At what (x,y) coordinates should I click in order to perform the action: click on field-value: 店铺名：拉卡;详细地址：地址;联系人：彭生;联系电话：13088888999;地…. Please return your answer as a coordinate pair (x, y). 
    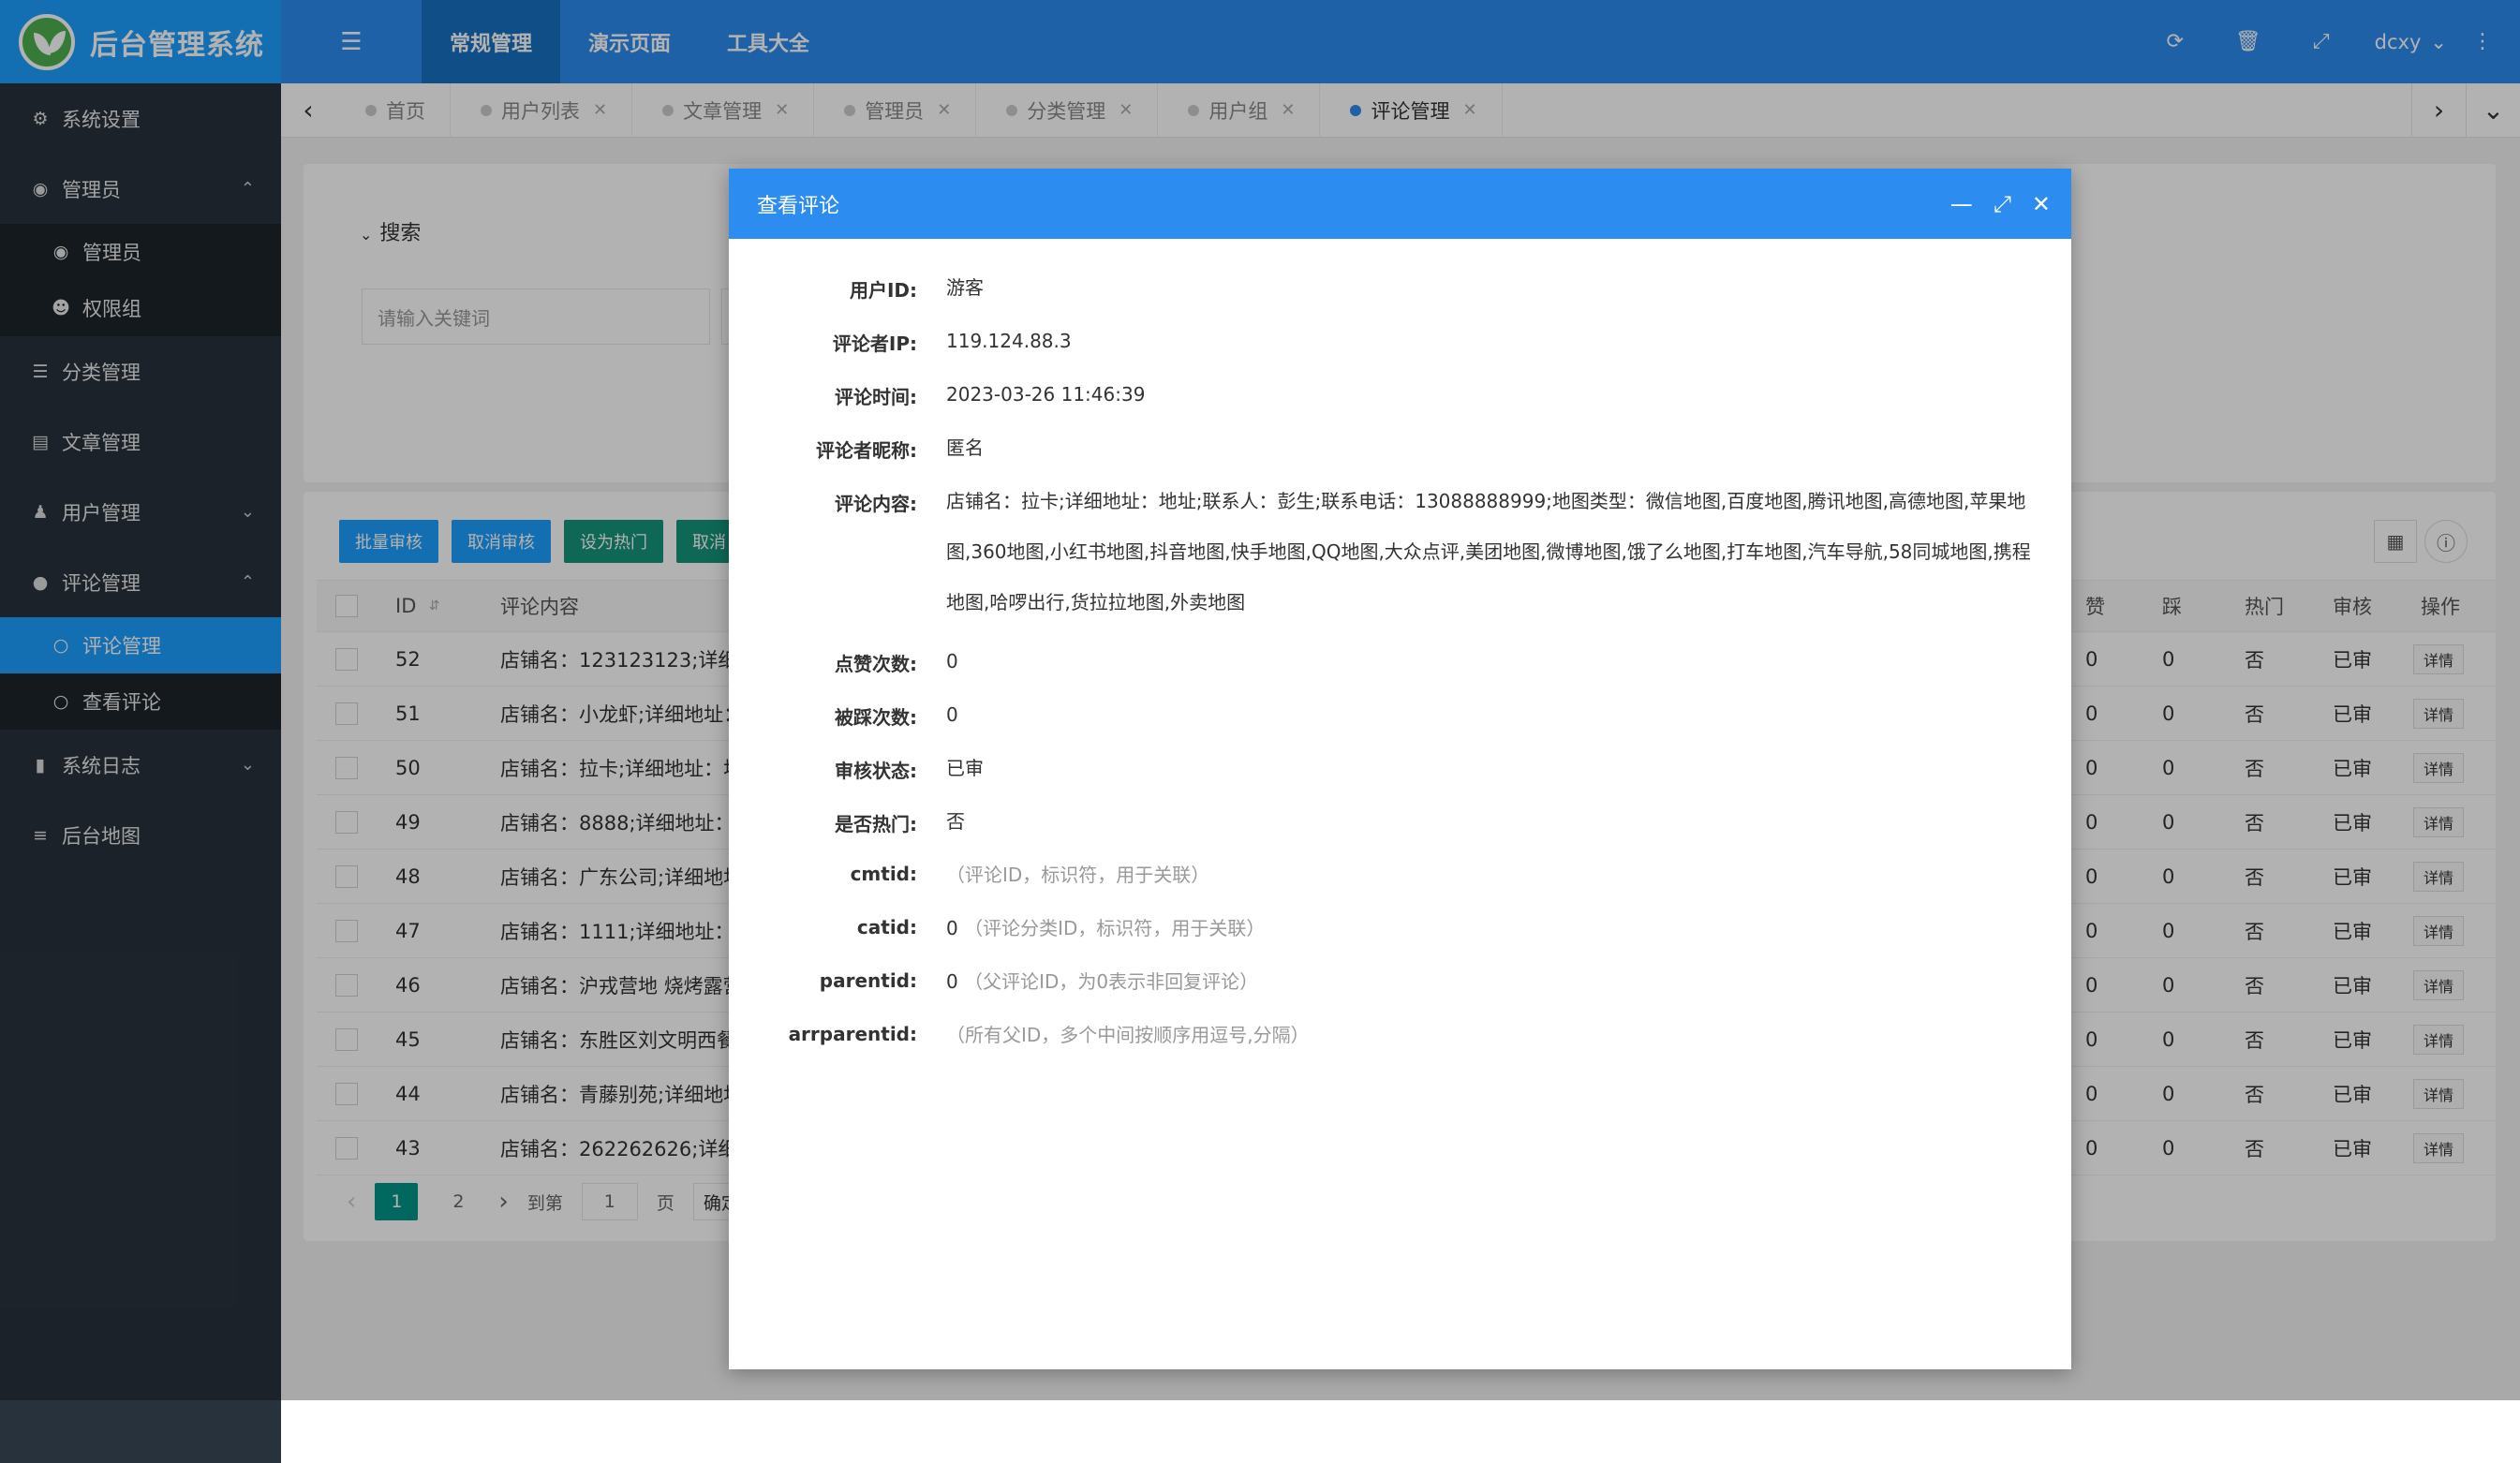
    Looking at the image, I should click on (1488, 551).